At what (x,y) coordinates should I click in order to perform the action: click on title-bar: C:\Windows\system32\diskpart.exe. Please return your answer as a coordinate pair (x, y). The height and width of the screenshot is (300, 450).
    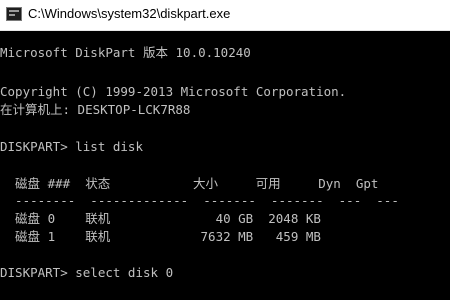
    Looking at the image, I should click on (225, 15).